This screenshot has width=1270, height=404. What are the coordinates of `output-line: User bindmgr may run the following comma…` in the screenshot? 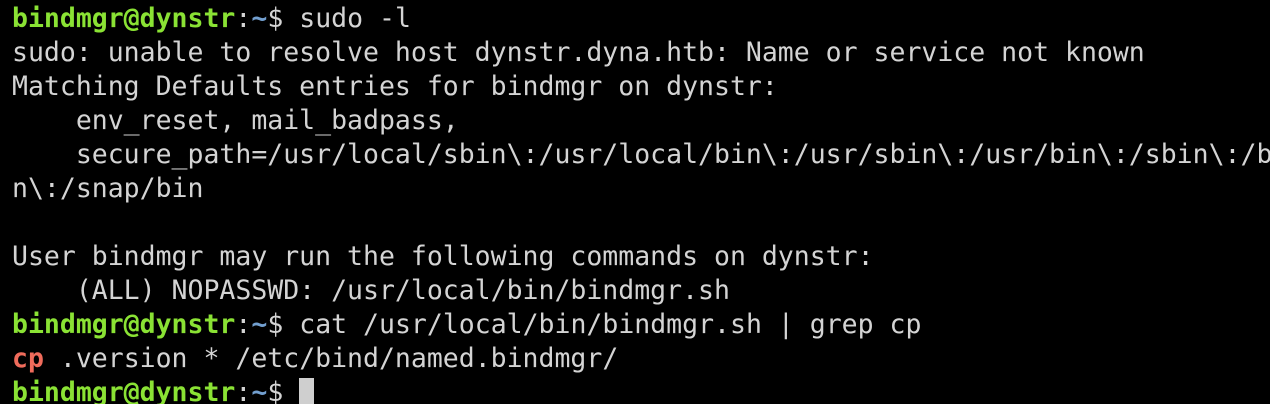 It's located at (443, 256).